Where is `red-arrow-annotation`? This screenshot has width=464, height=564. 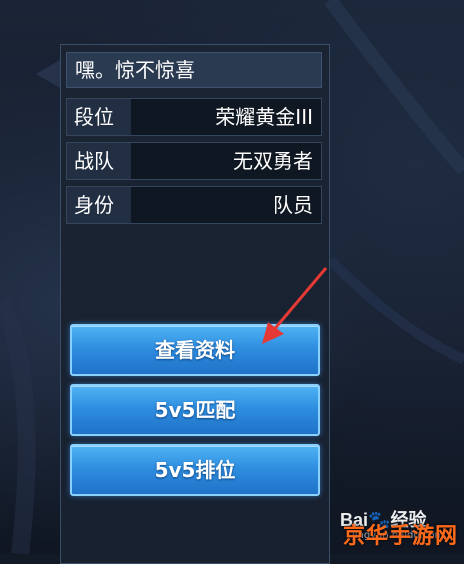 red-arrow-annotation is located at coordinates (295, 305).